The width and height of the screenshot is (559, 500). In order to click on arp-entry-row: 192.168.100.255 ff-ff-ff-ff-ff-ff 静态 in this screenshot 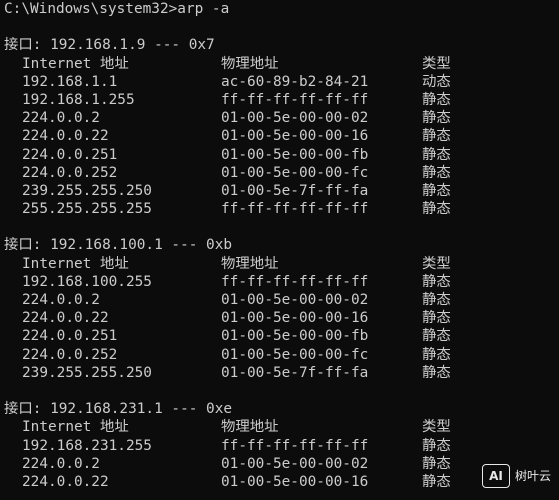, I will do `click(279, 282)`.